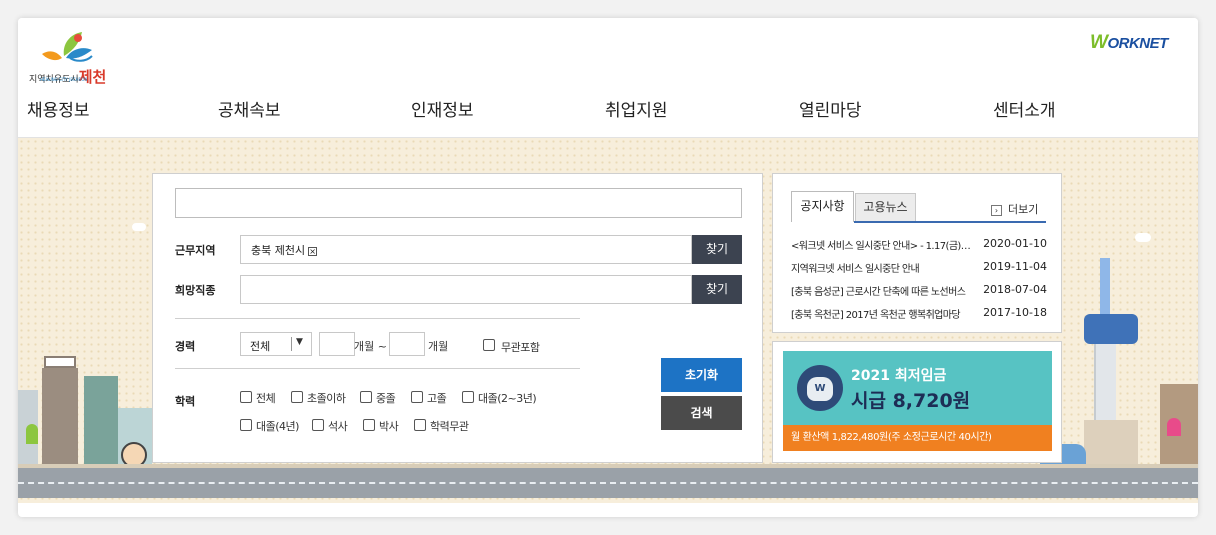  What do you see at coordinates (266, 398) in the screenshot?
I see `edu-all-label: 전체` at bounding box center [266, 398].